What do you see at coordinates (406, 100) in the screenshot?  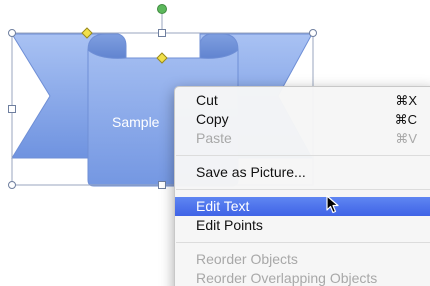 I see `menu-item-shortcut: ⌘X` at bounding box center [406, 100].